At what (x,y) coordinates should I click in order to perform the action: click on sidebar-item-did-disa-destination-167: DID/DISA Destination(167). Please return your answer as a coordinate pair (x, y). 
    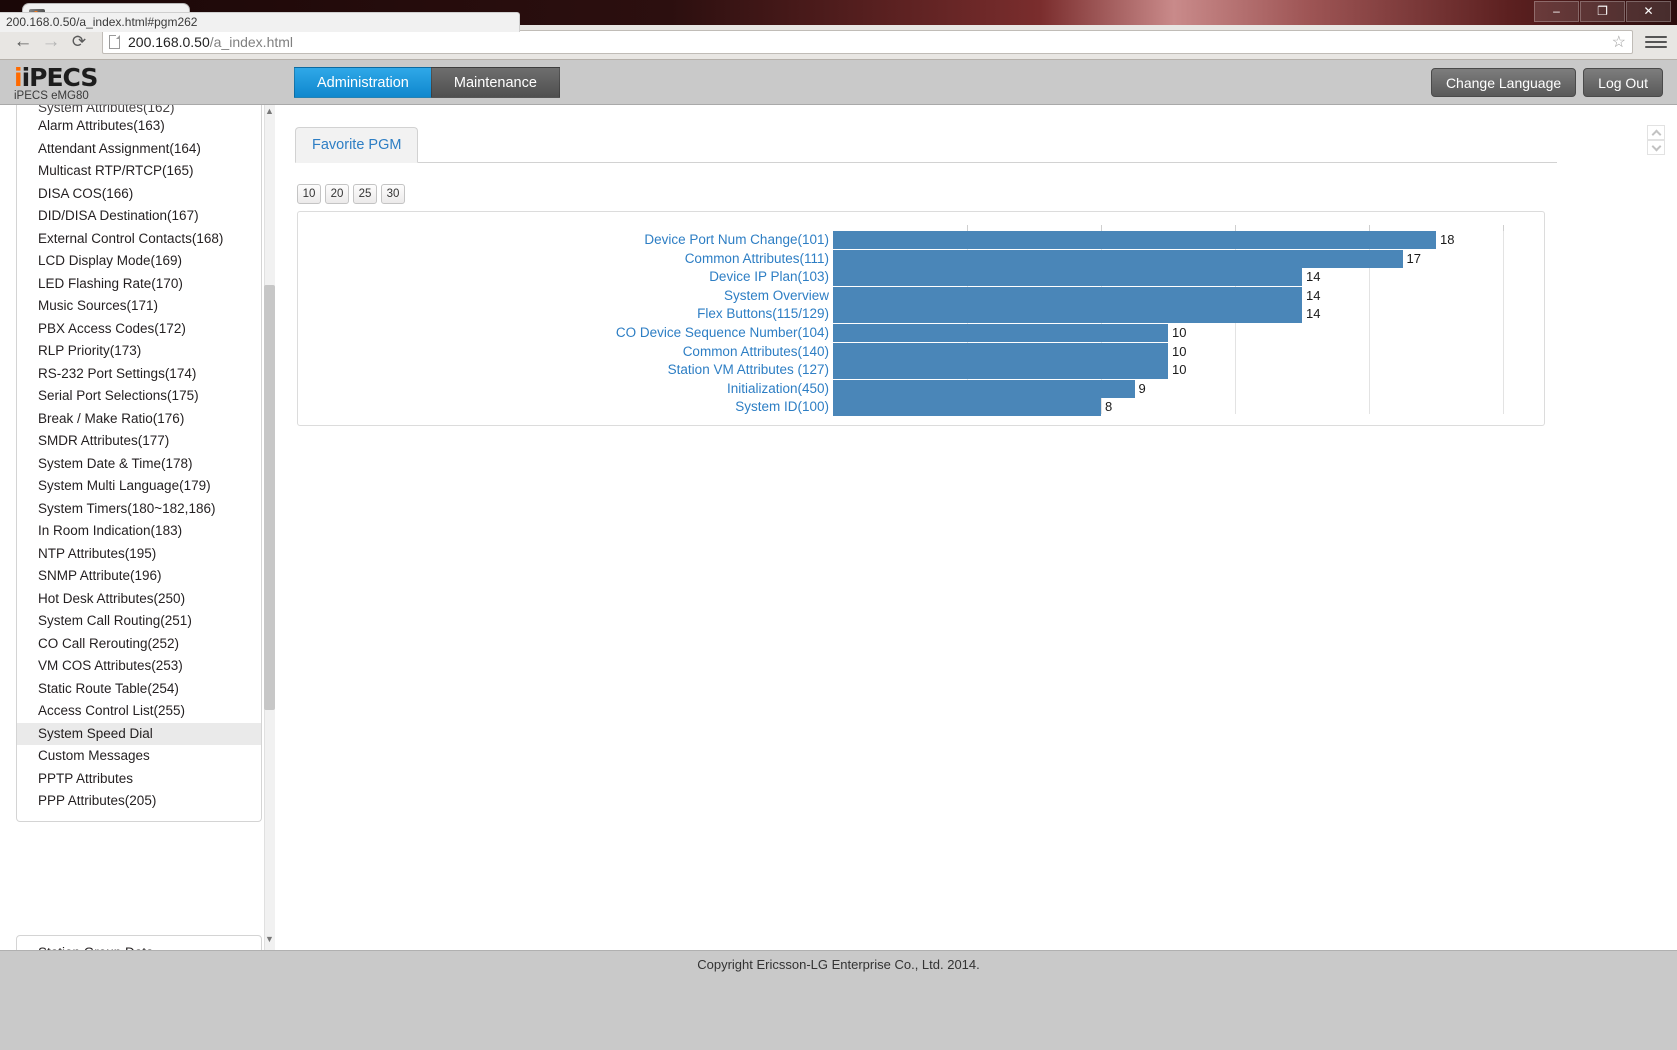
    Looking at the image, I should click on (139, 216).